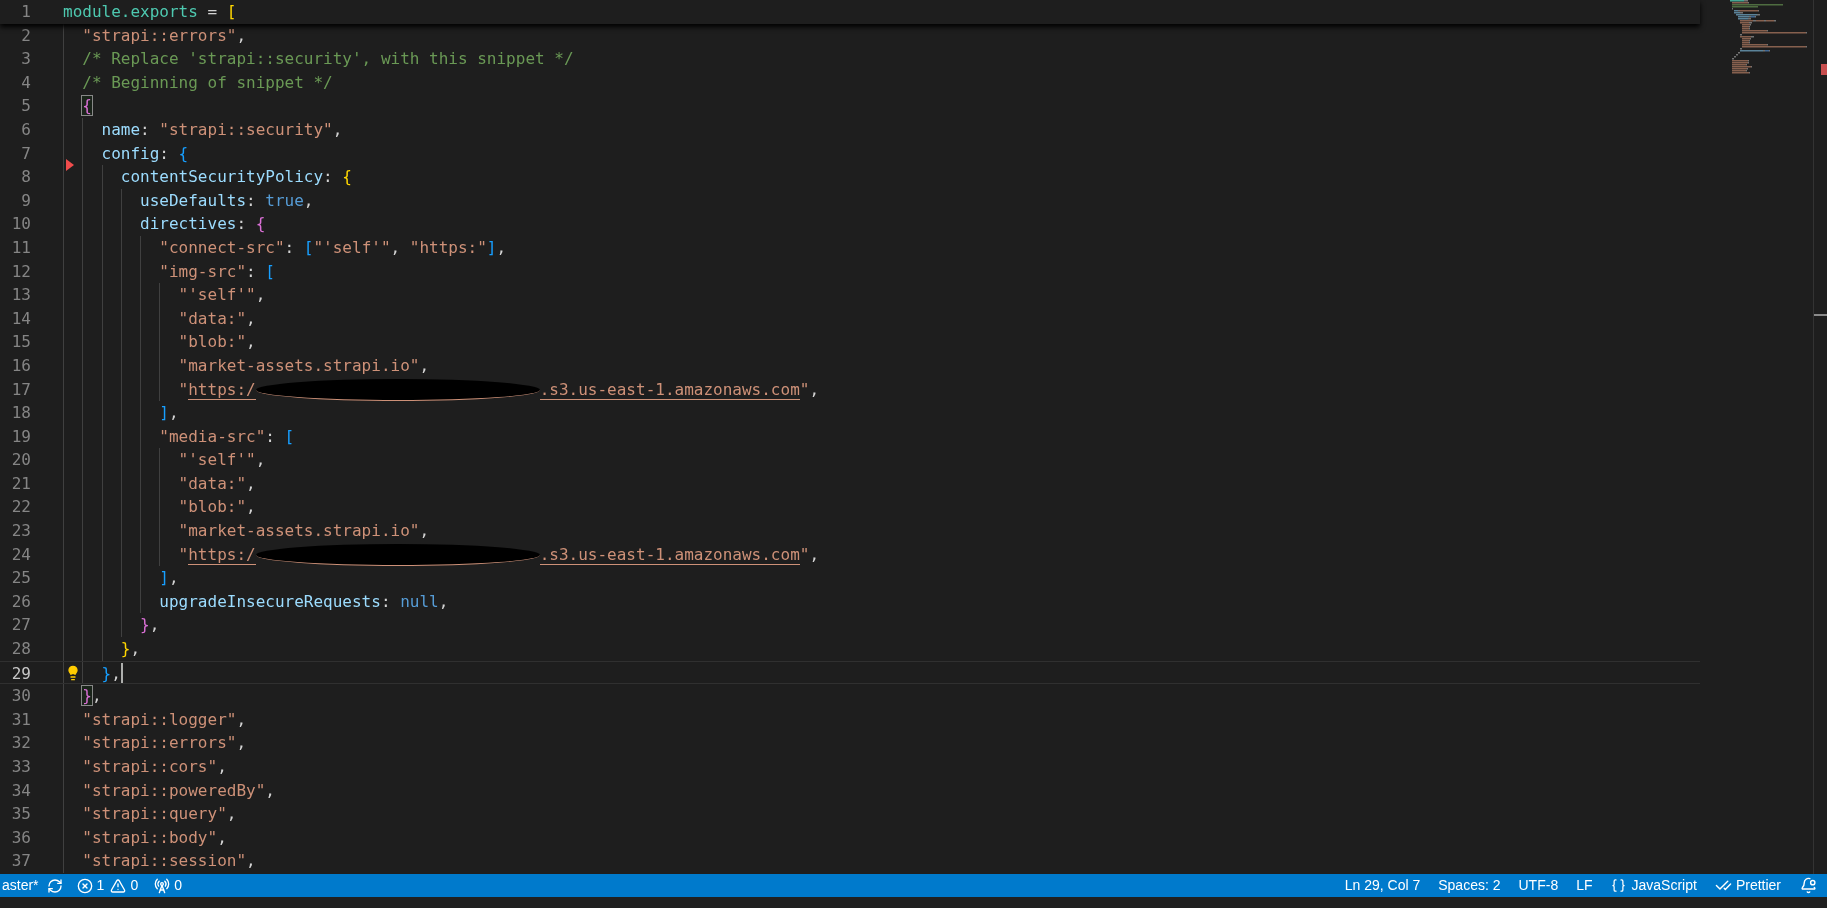 This screenshot has width=1827, height=908. Describe the element at coordinates (20, 413) in the screenshot. I see `line-number: 18` at that location.